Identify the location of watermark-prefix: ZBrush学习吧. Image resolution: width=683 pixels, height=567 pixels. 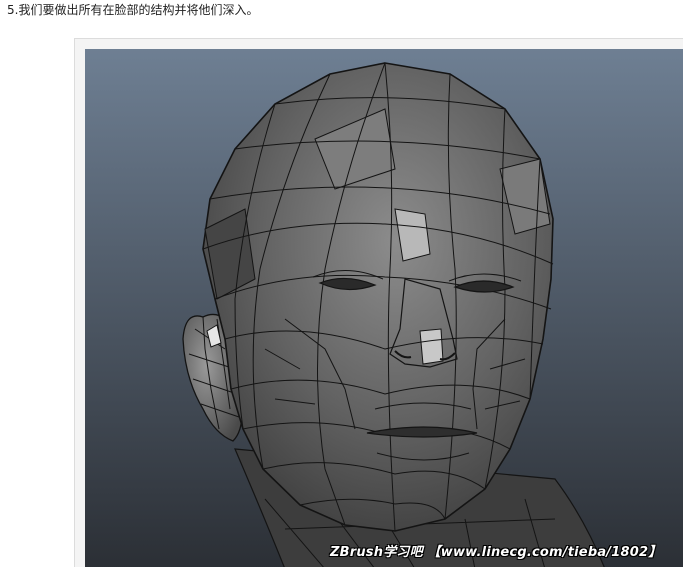
(376, 552).